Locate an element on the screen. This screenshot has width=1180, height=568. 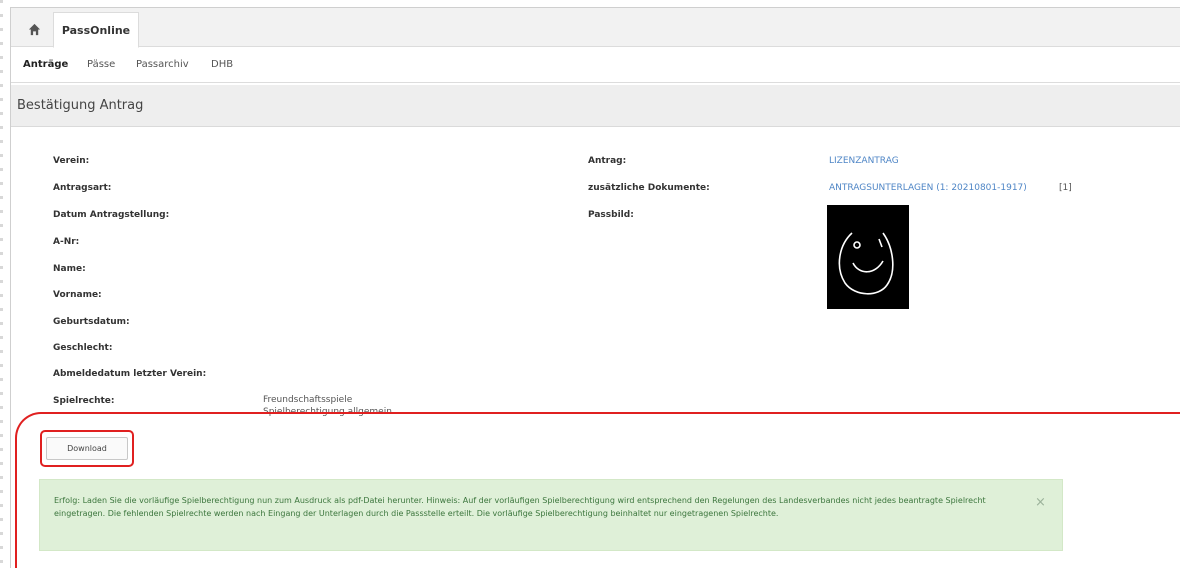
sub-navigation: Anträge Pässe Passarchiv DHB is located at coordinates (595, 65).